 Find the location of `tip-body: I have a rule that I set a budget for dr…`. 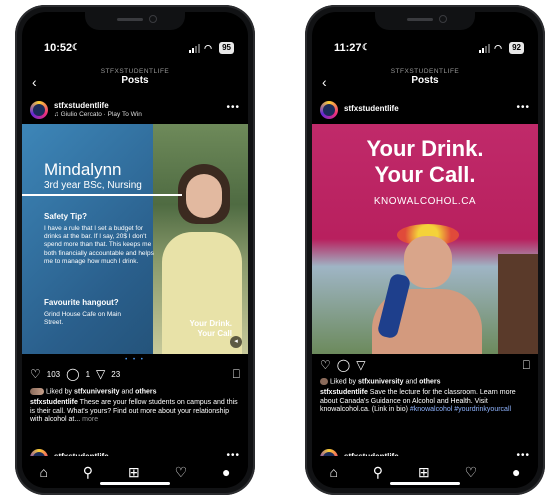

tip-body: I have a rule that I set a budget for dr… is located at coordinates (99, 245).